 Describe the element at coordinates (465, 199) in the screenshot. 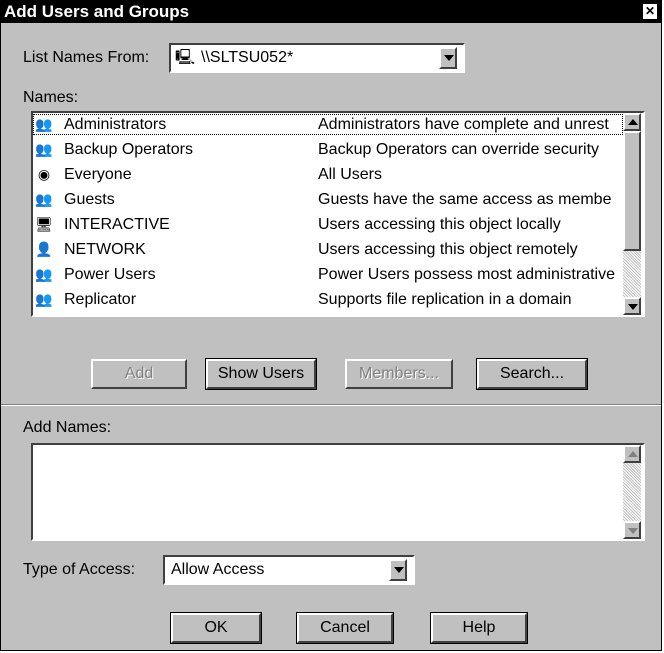

I see `item-description: Guests have the same access as membe` at that location.